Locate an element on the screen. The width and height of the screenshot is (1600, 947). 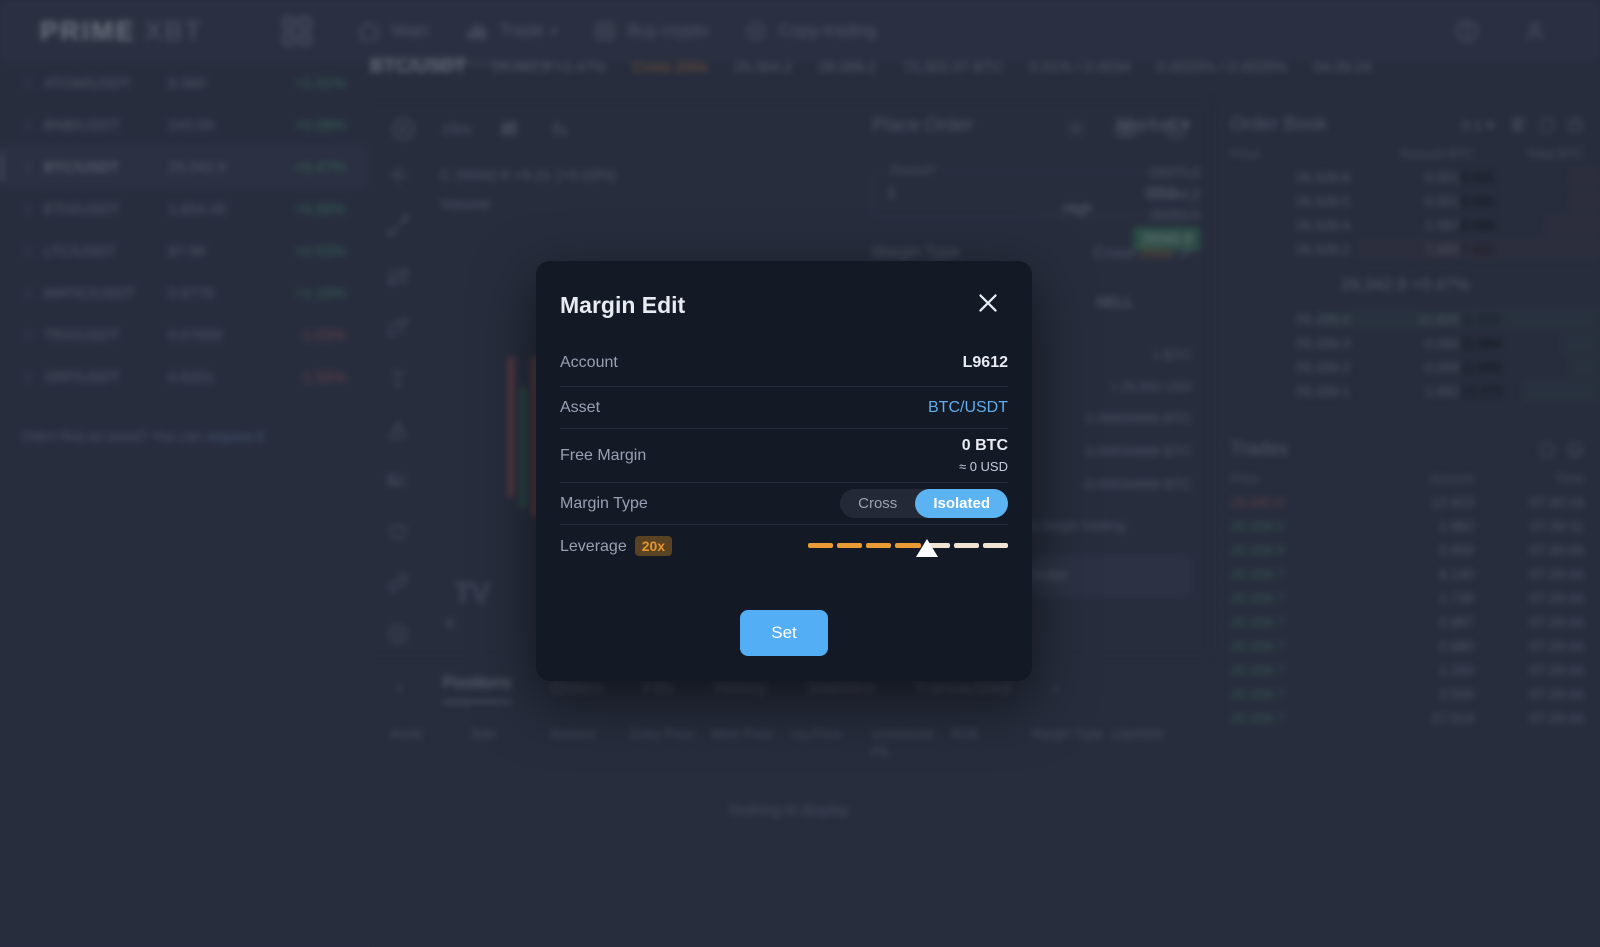
margin-type-label: Margin Type is located at coordinates (916, 252).